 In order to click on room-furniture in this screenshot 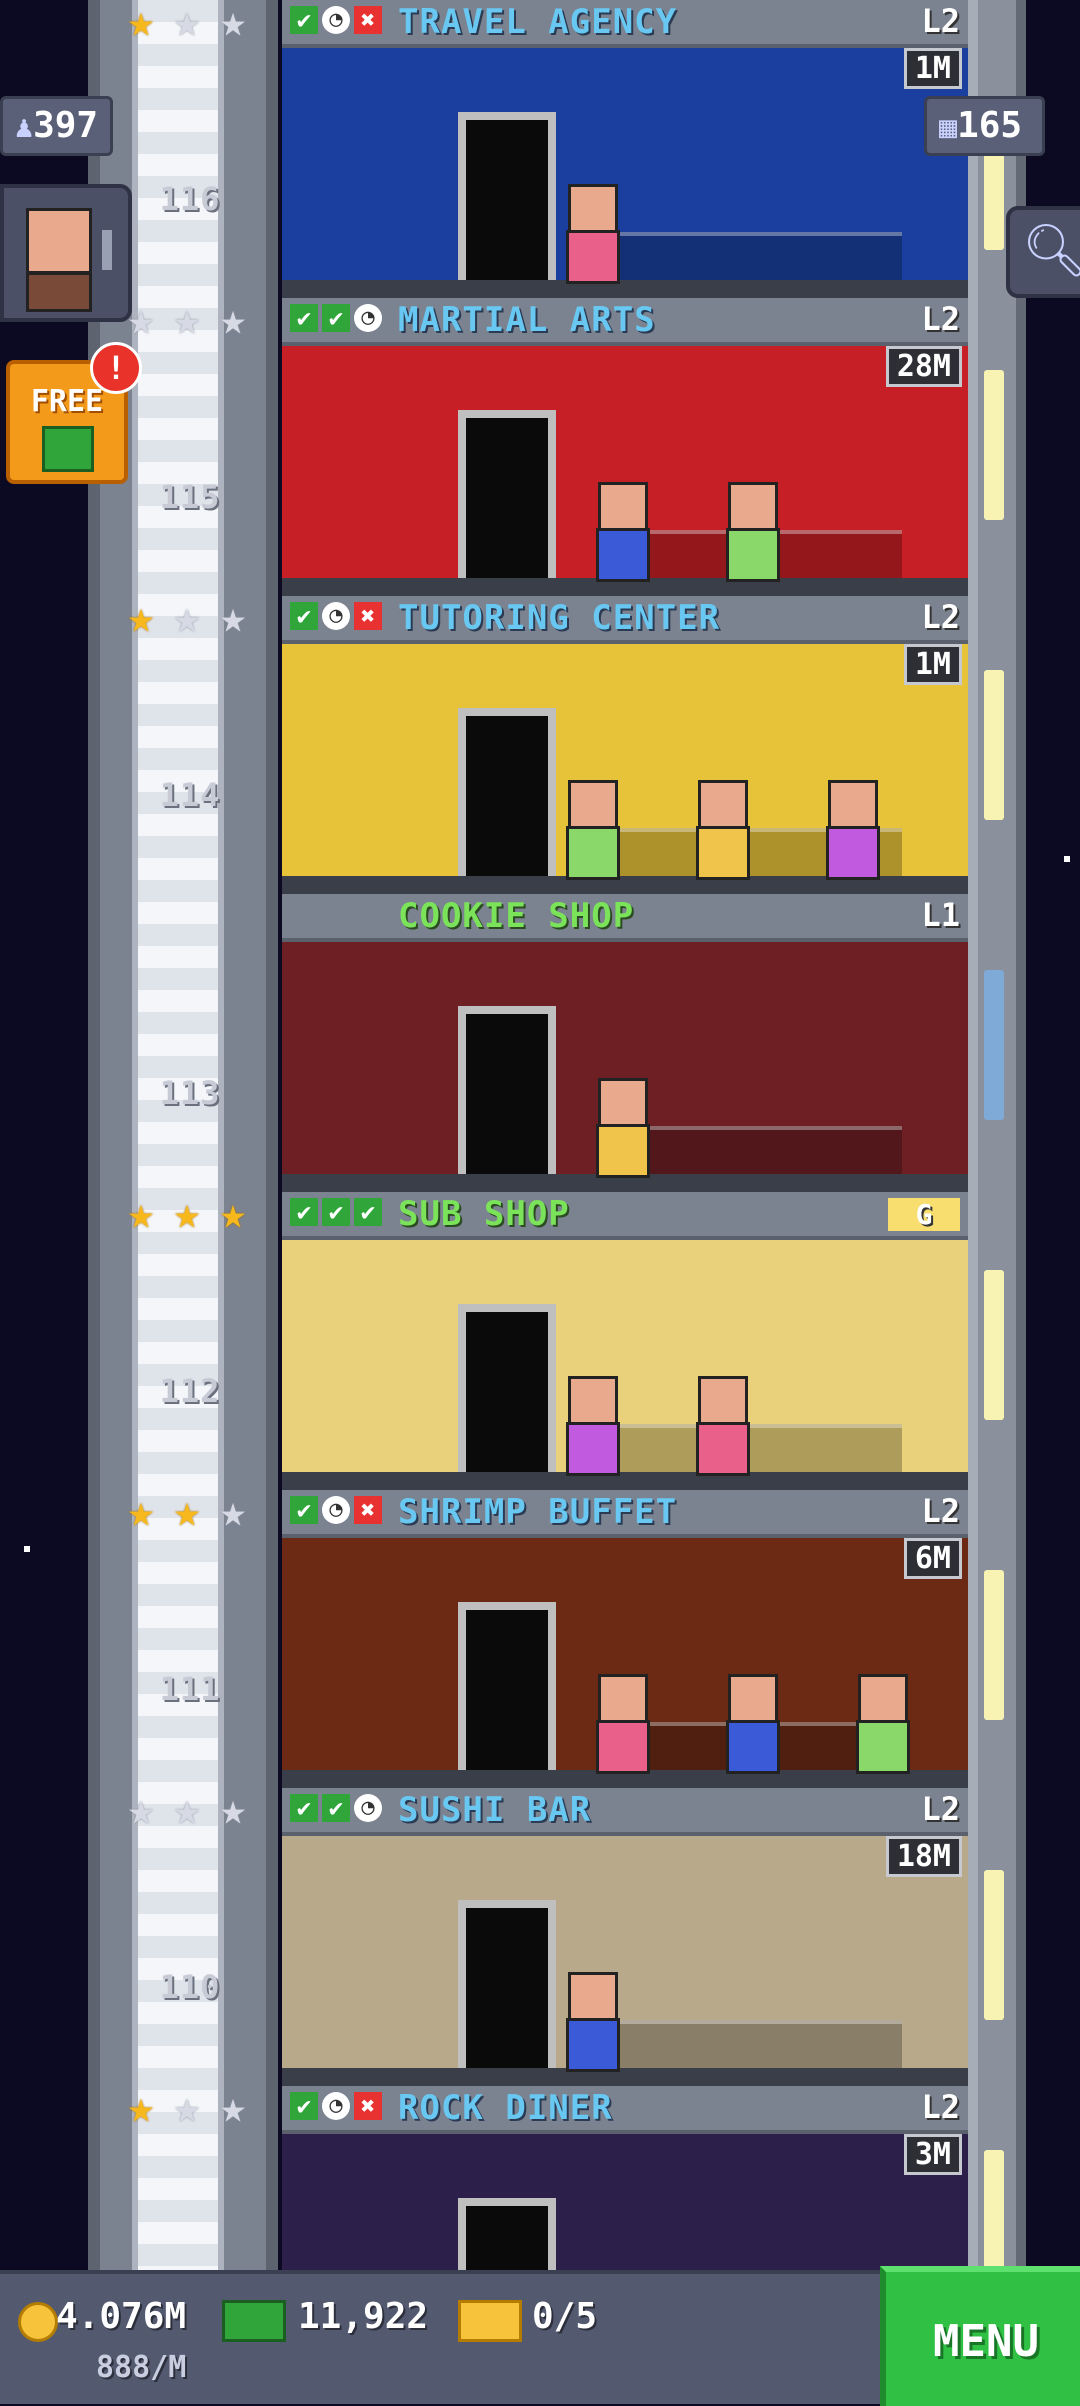, I will do `click(757, 256)`.